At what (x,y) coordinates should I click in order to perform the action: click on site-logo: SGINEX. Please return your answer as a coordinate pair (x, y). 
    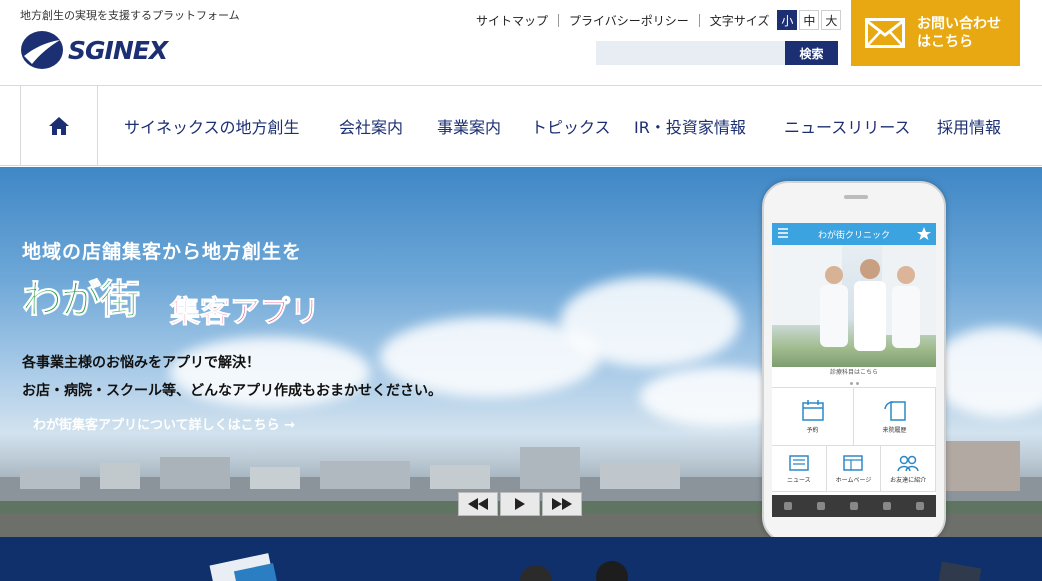
    Looking at the image, I should click on (94, 50).